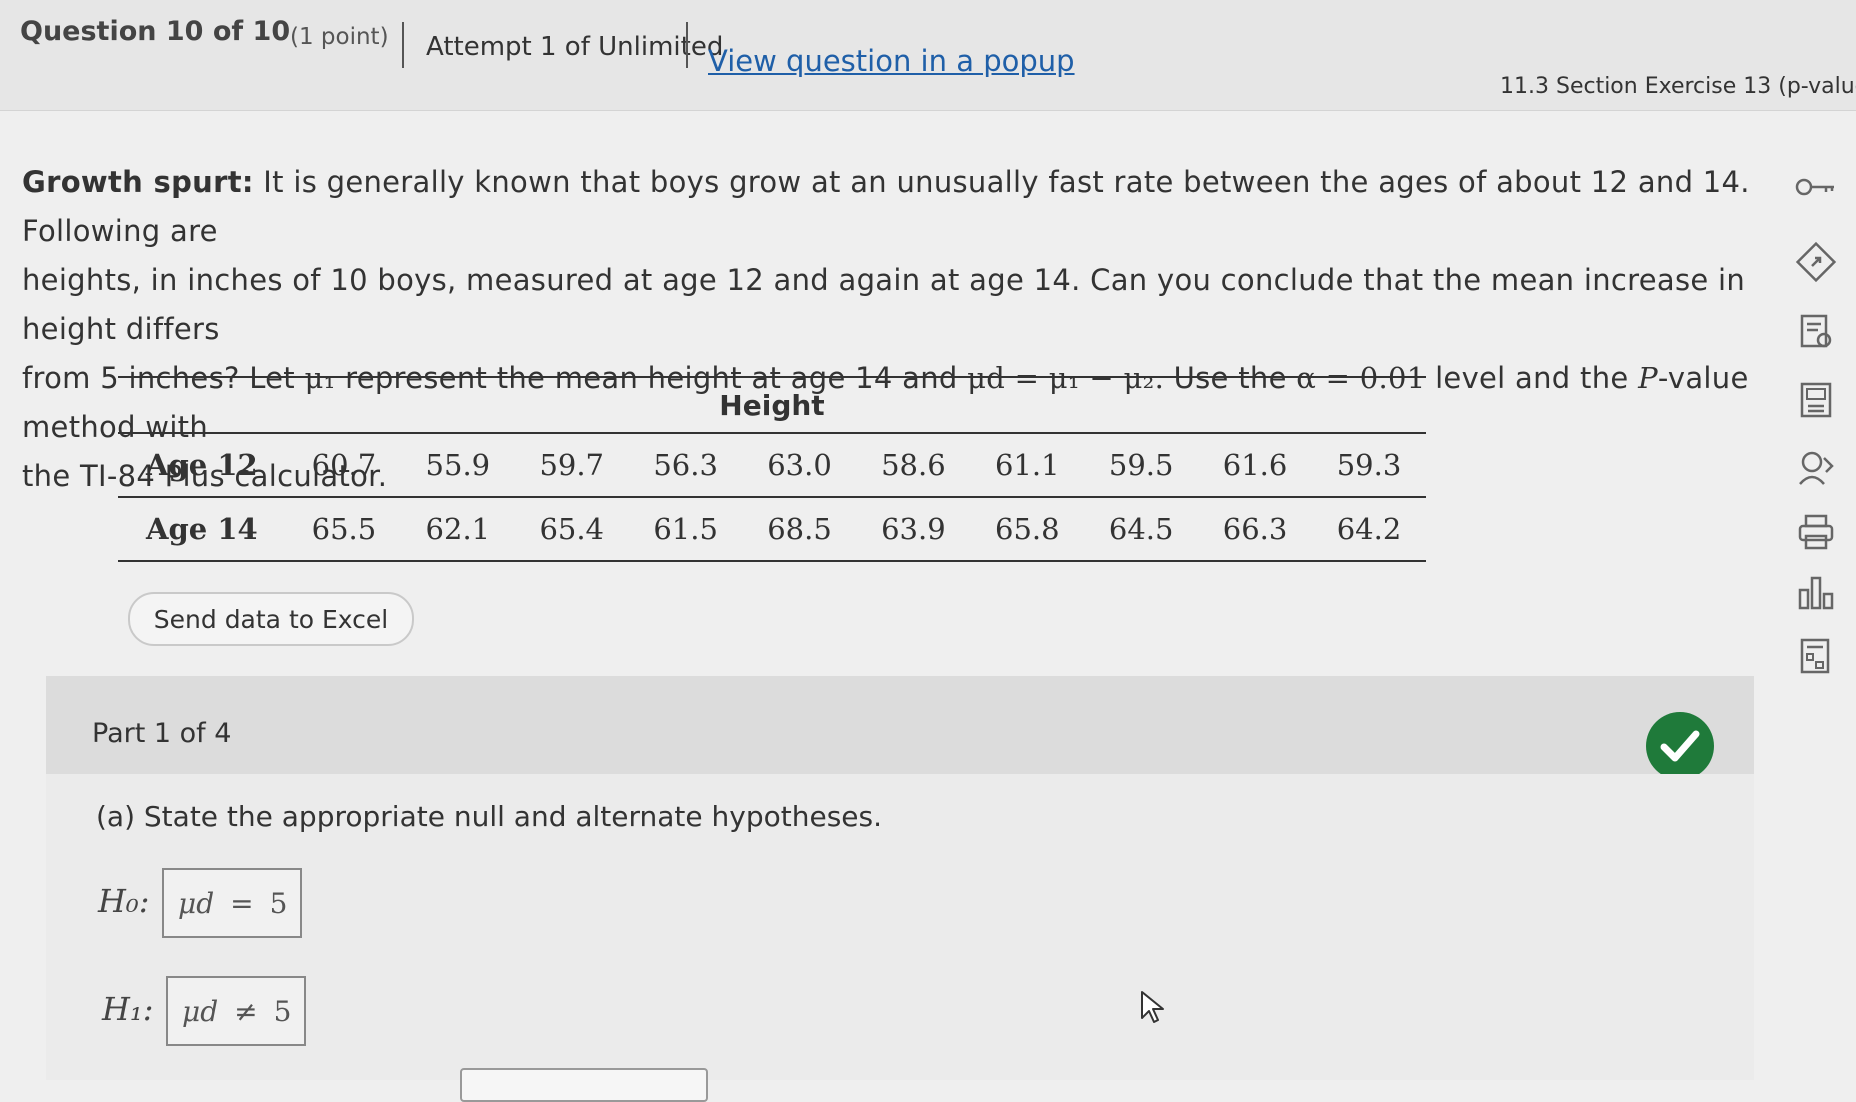  What do you see at coordinates (685, 529) in the screenshot?
I see `table-cell: 61.5` at bounding box center [685, 529].